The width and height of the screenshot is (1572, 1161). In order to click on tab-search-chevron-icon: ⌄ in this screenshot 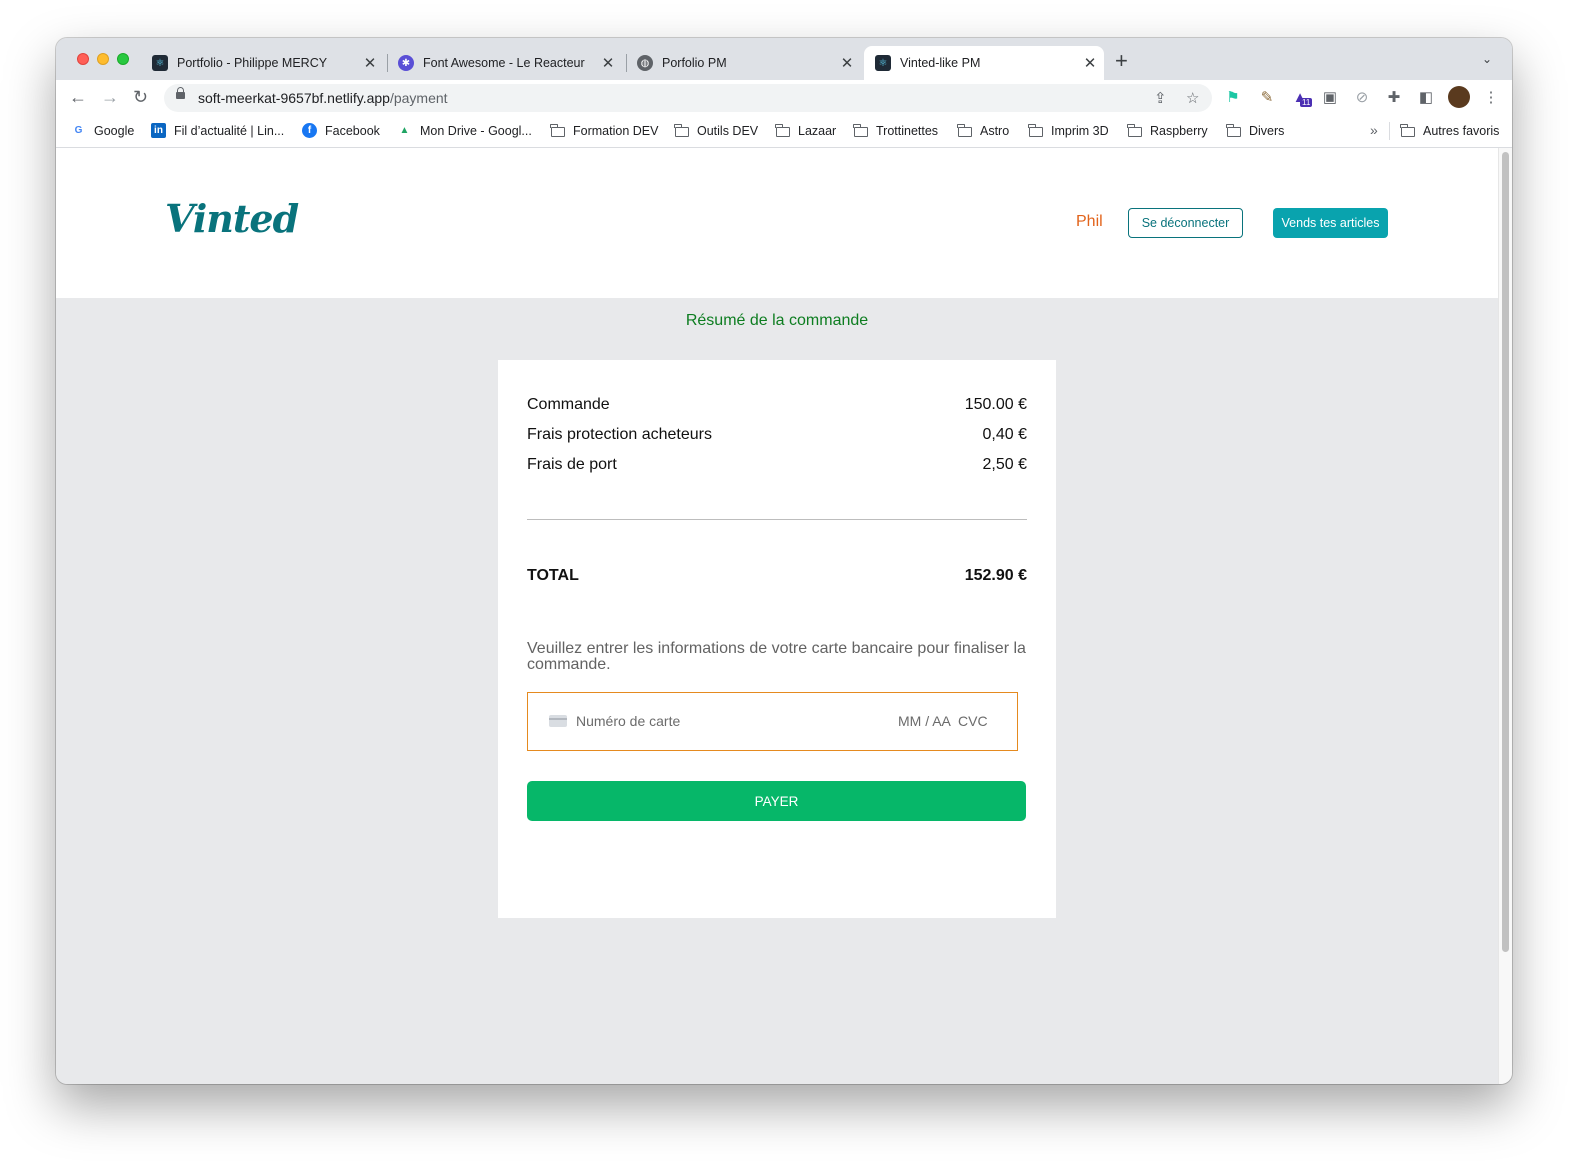, I will do `click(1487, 59)`.